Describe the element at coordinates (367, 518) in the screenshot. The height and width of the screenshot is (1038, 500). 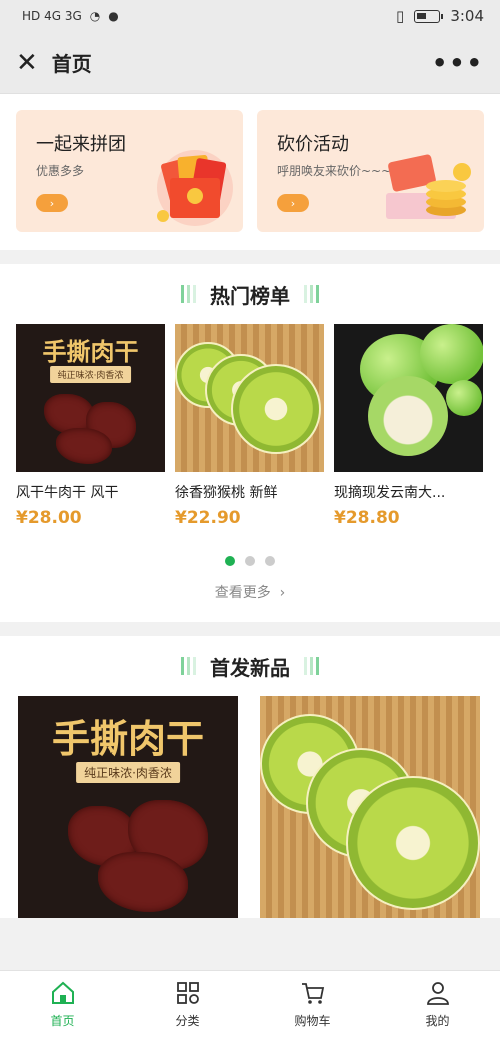
I see `product-price: ¥28.80` at that location.